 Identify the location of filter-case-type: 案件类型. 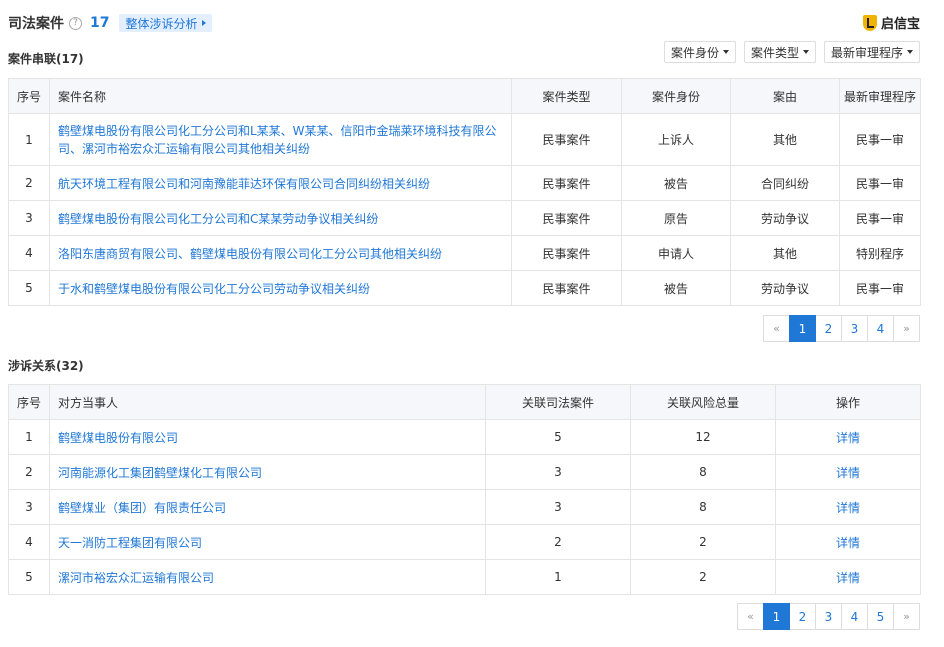
(779, 52).